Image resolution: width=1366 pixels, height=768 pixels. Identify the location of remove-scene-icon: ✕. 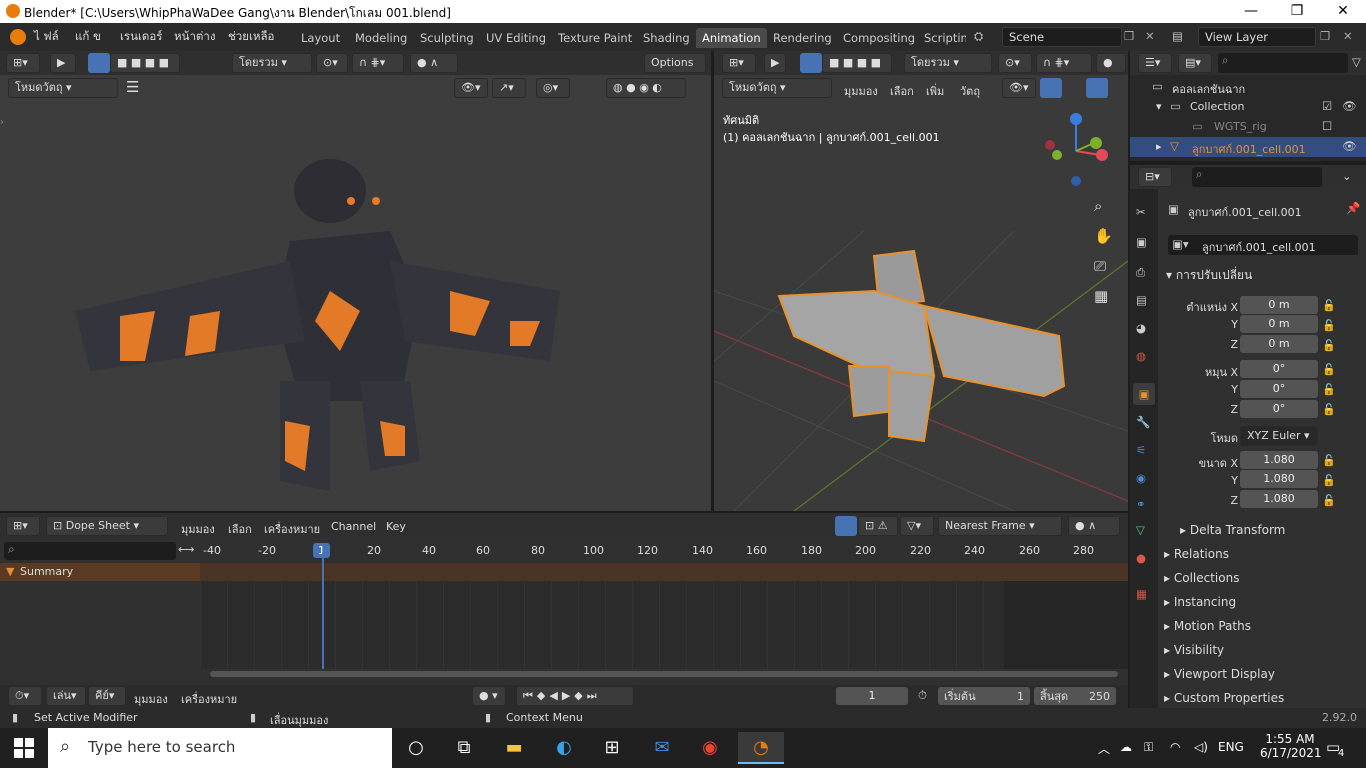
(1150, 36).